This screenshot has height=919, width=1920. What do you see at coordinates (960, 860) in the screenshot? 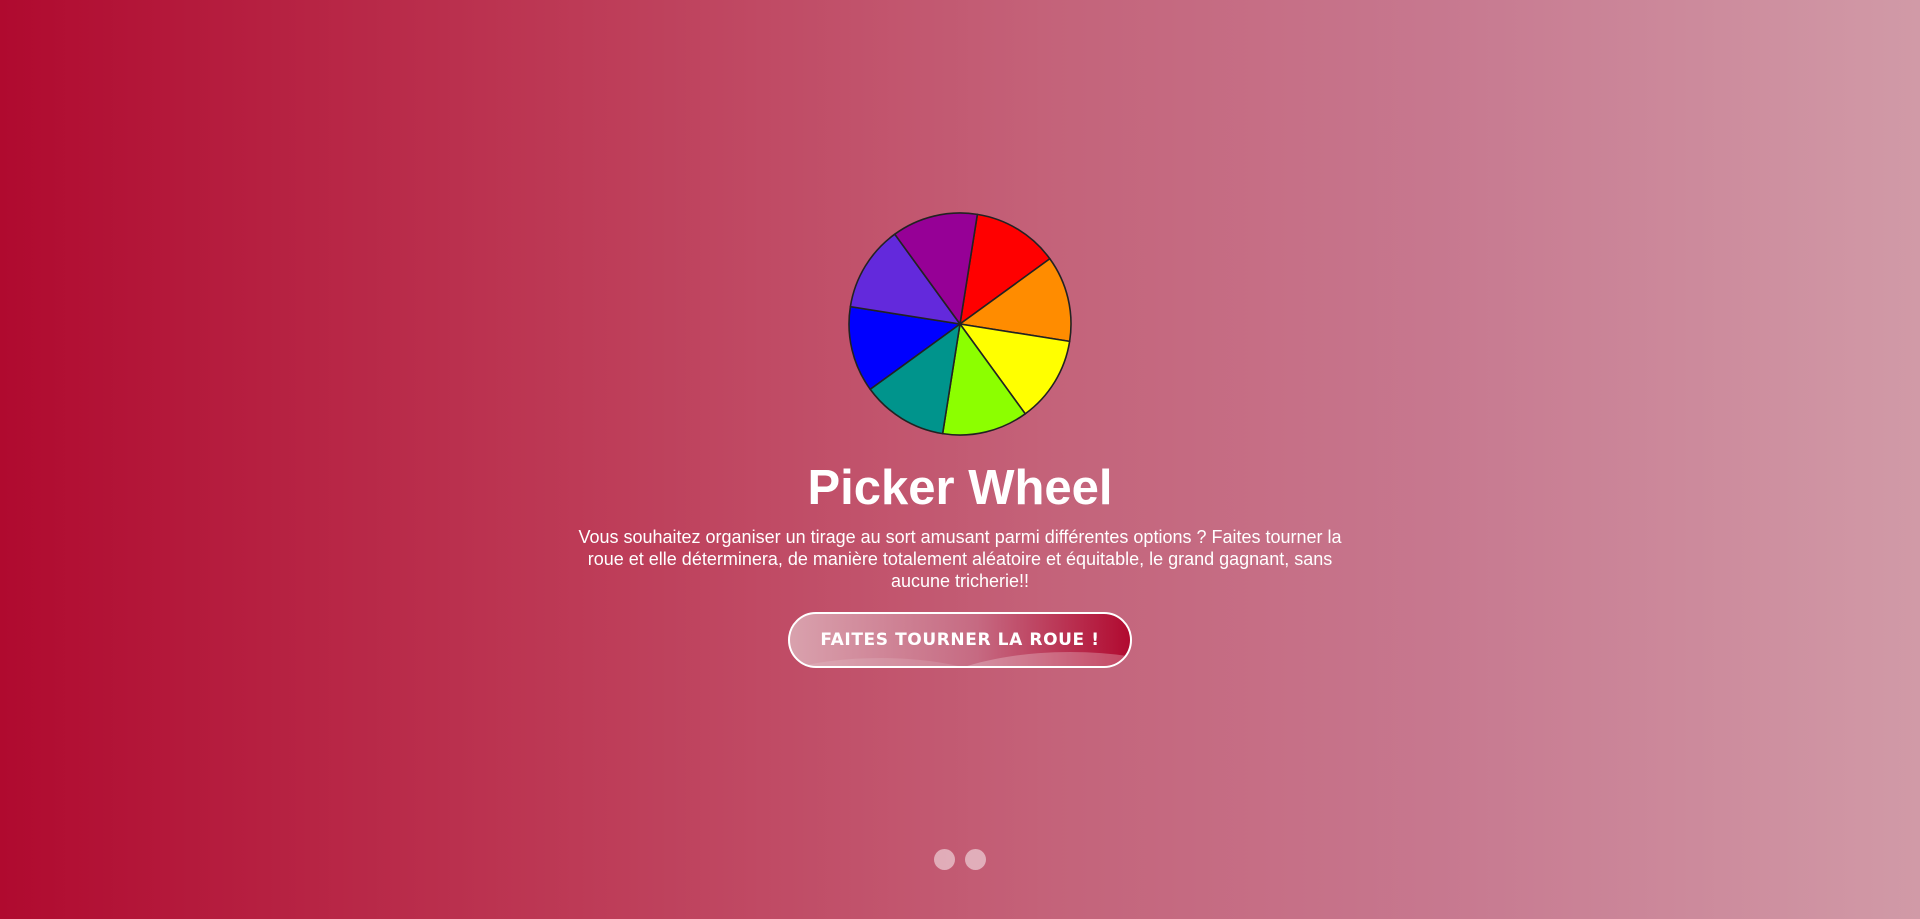
I see `carousel-pagination` at bounding box center [960, 860].